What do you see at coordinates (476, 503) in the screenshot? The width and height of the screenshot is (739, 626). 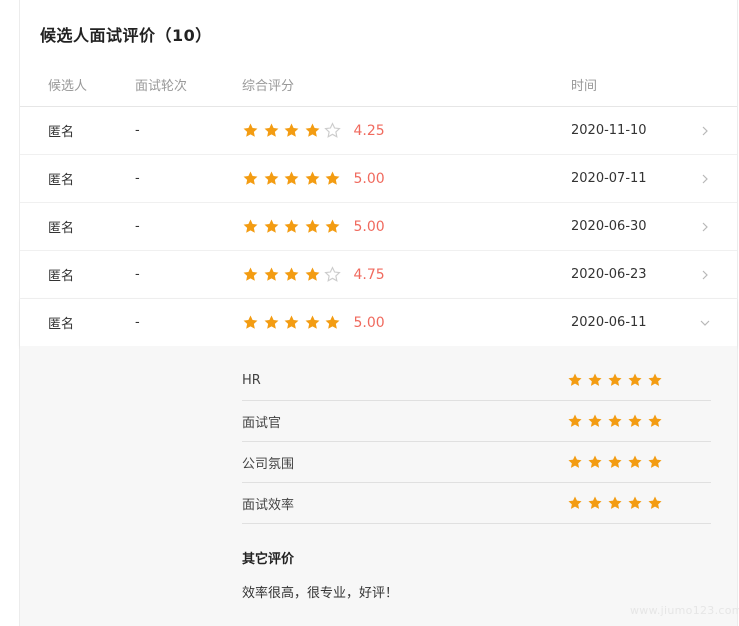 I see `rating-item: 面试效率` at bounding box center [476, 503].